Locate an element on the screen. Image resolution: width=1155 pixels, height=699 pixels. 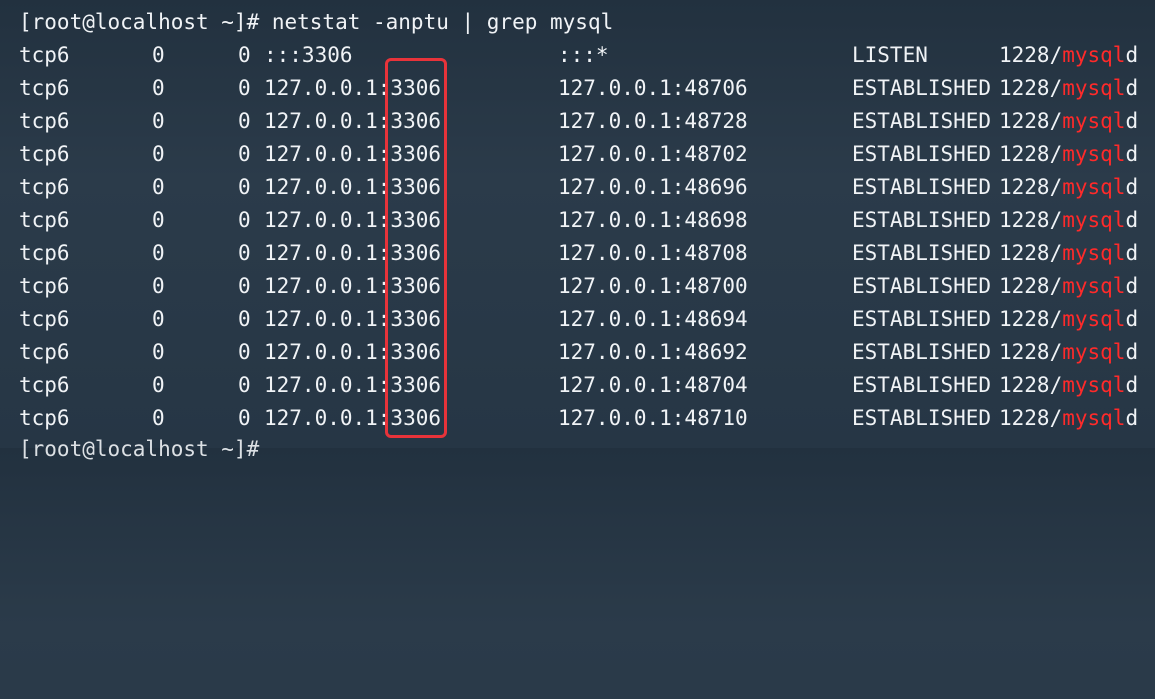
table-row: tcp6 0 0 :::3306 :::* LISTEN 1228/mysqld is located at coordinates (569, 55).